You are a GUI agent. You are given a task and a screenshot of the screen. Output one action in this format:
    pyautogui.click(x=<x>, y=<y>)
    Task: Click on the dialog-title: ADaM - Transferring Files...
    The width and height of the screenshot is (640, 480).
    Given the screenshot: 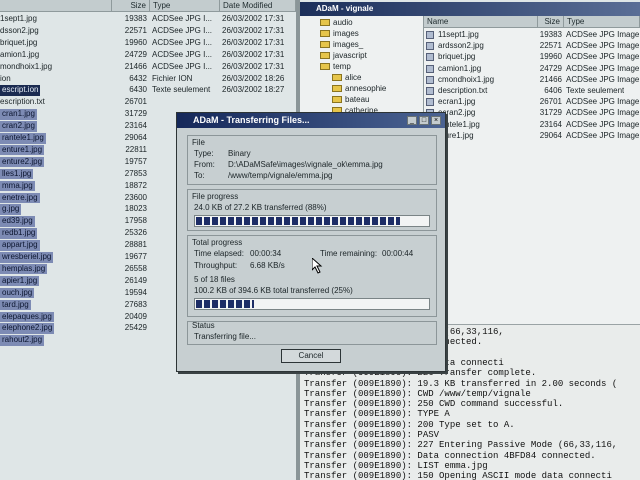 What is the action you would take?
    pyautogui.click(x=251, y=120)
    